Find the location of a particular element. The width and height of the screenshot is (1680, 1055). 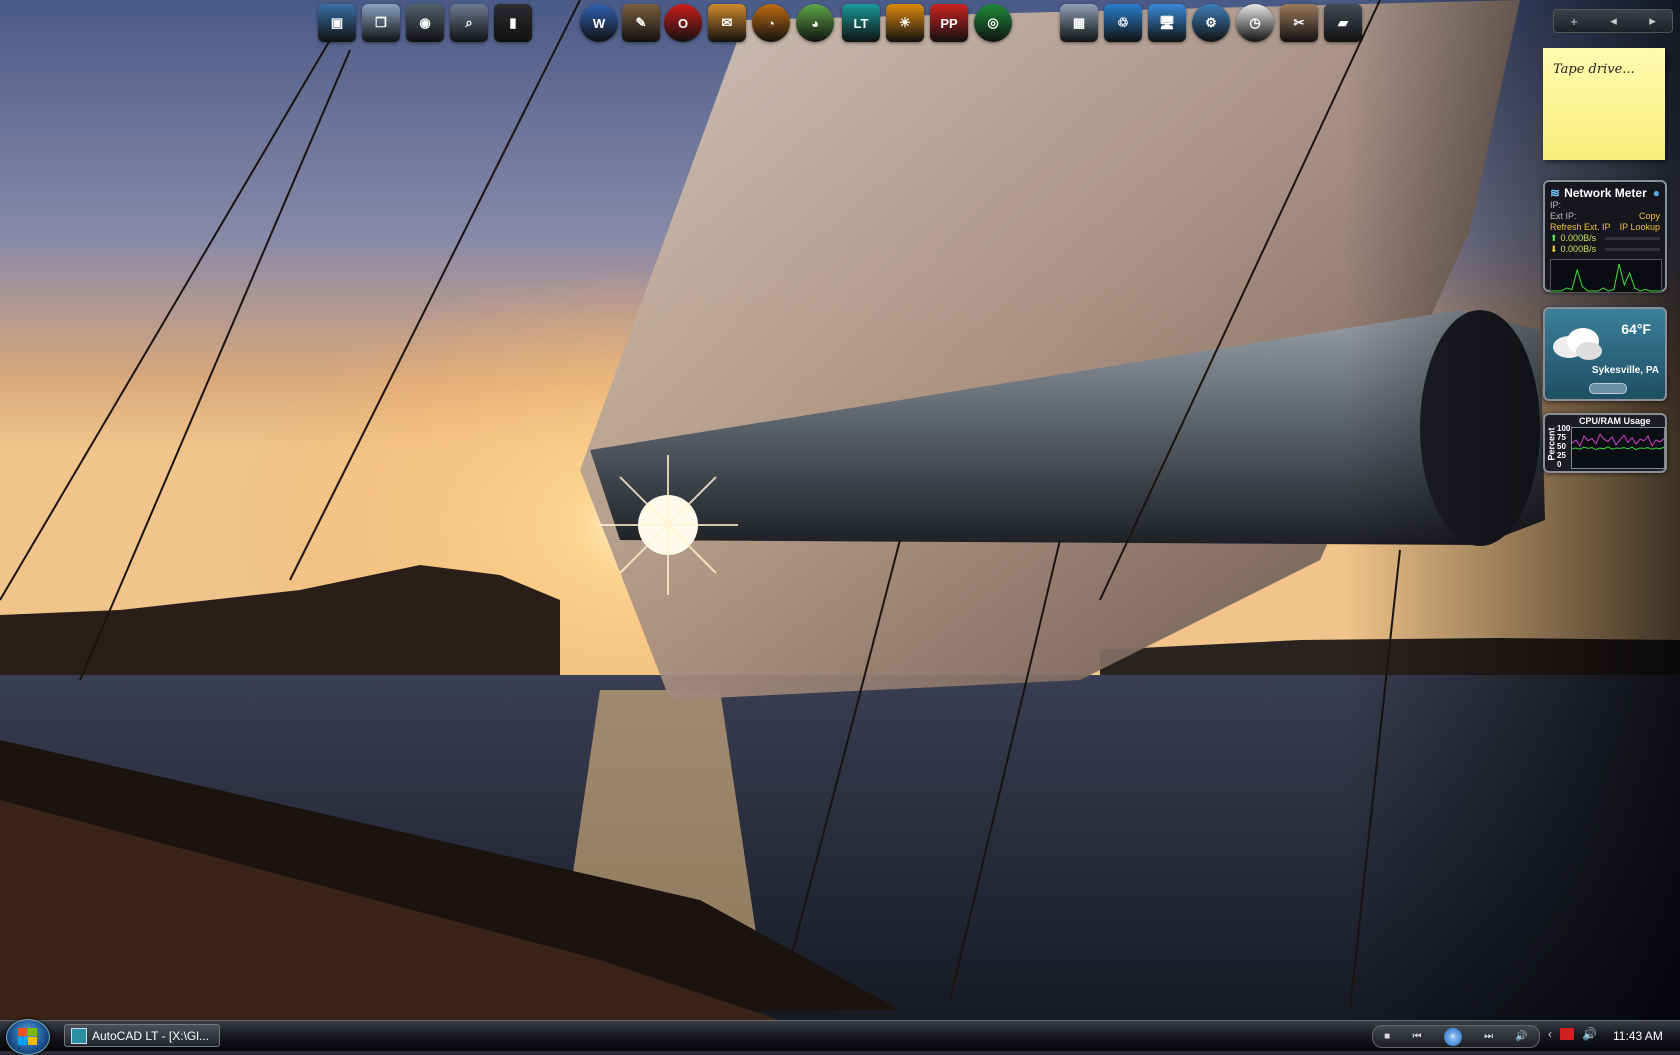

tools-icon: ✂ is located at coordinates (1299, 23).